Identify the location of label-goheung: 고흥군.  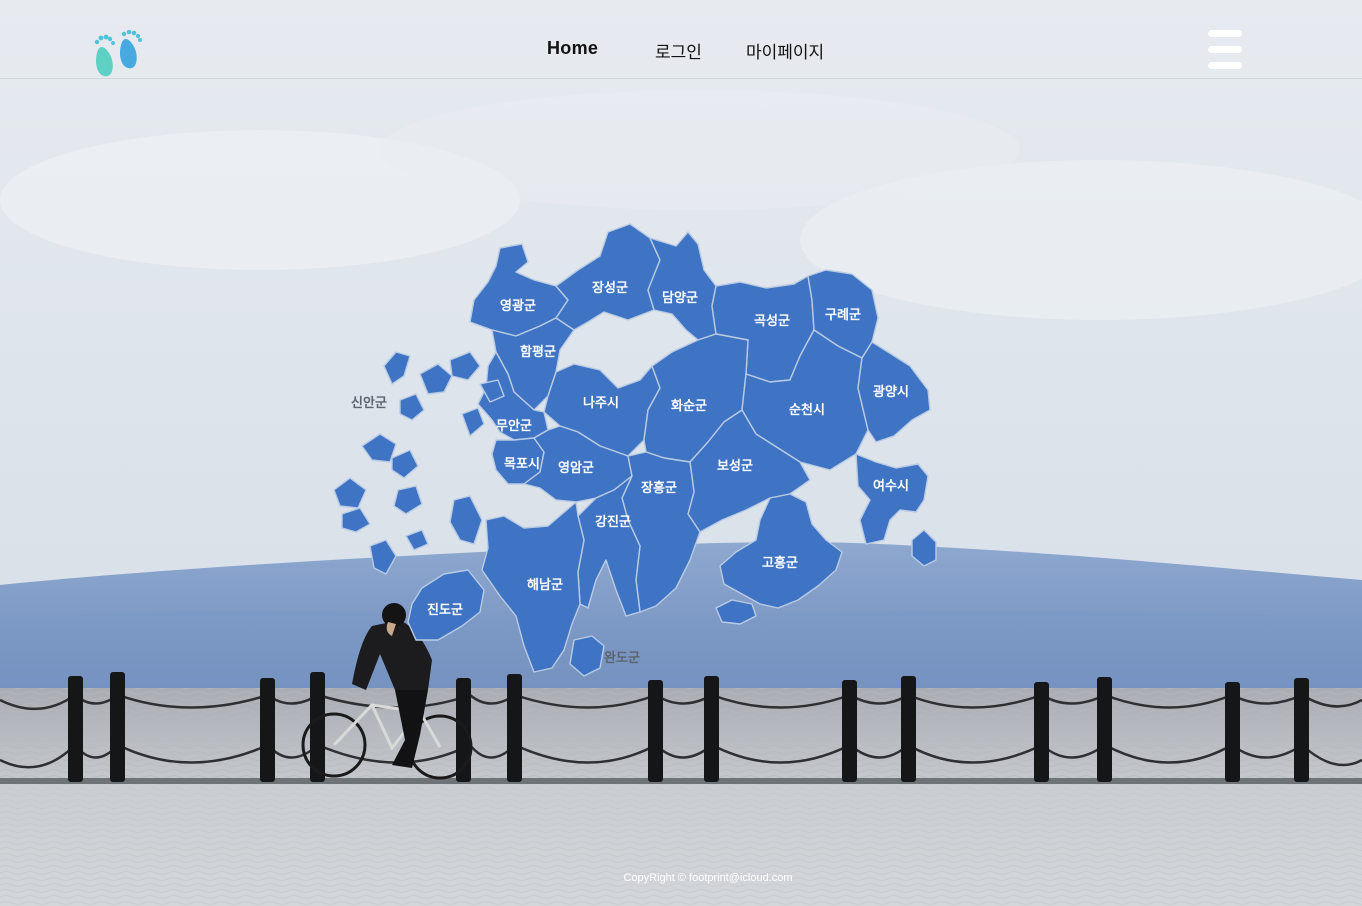
(780, 563).